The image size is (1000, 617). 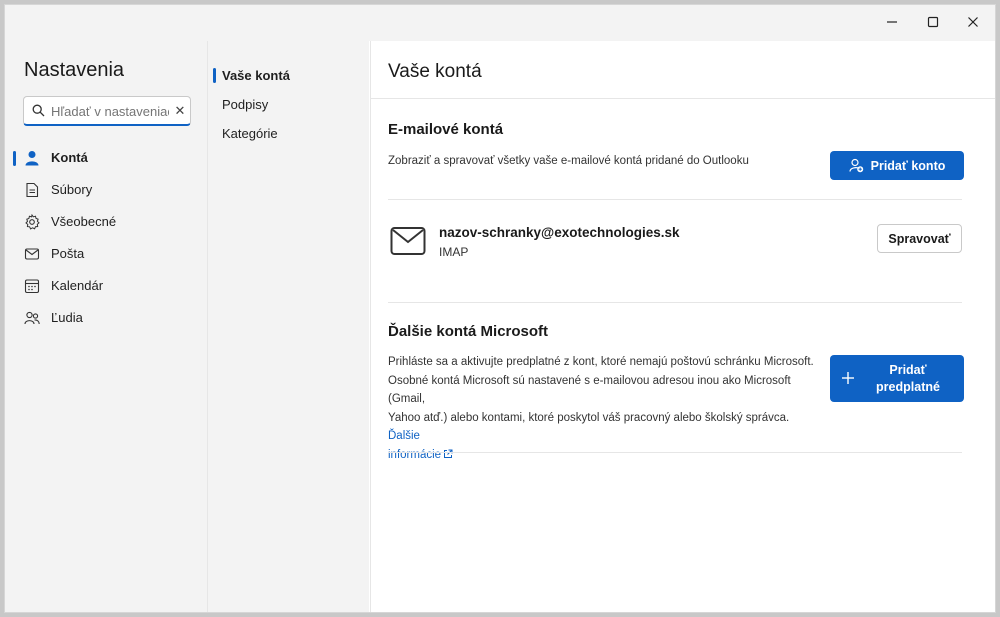 What do you see at coordinates (32, 190) in the screenshot?
I see `file-icon` at bounding box center [32, 190].